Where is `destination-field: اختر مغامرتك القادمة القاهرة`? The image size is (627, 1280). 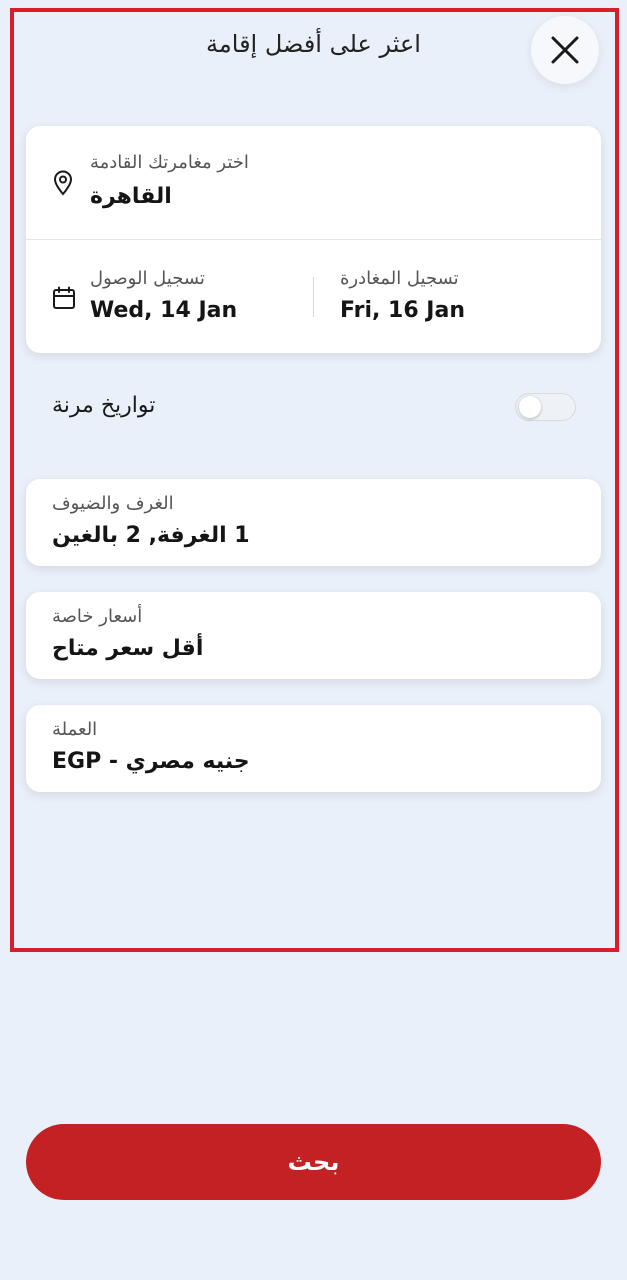
destination-field: اختر مغامرتك القادمة القاهرة is located at coordinates (313, 183).